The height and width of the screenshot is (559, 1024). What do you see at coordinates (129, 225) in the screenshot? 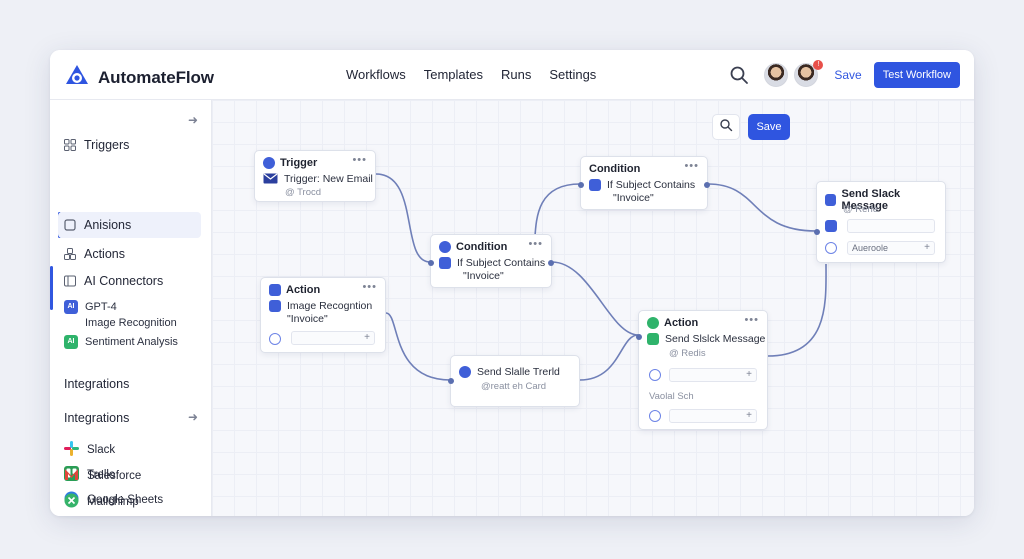
I see `sidebar-item-anisions: Anisions` at bounding box center [129, 225].